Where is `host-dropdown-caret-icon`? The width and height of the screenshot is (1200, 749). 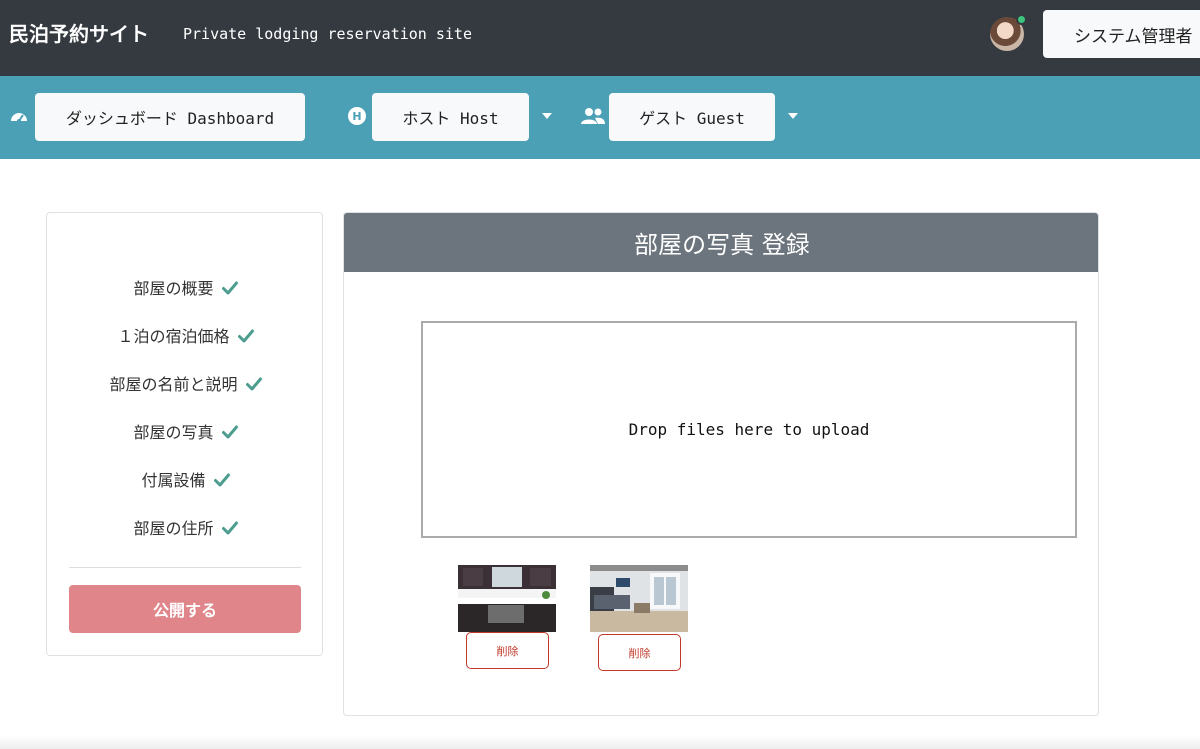 host-dropdown-caret-icon is located at coordinates (547, 116).